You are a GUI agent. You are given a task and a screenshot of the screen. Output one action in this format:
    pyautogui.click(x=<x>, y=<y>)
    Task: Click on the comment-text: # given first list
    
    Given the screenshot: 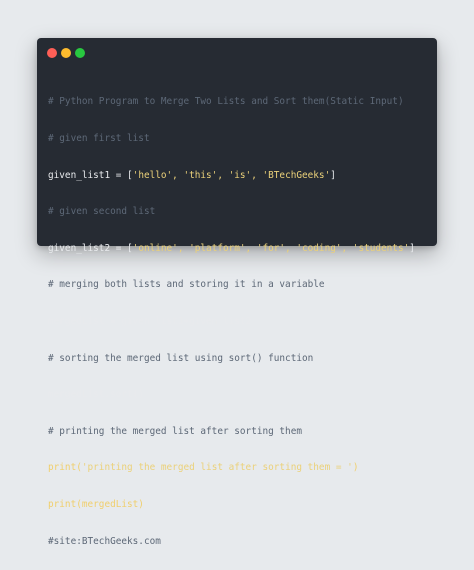 What is the action you would take?
    pyautogui.click(x=99, y=138)
    